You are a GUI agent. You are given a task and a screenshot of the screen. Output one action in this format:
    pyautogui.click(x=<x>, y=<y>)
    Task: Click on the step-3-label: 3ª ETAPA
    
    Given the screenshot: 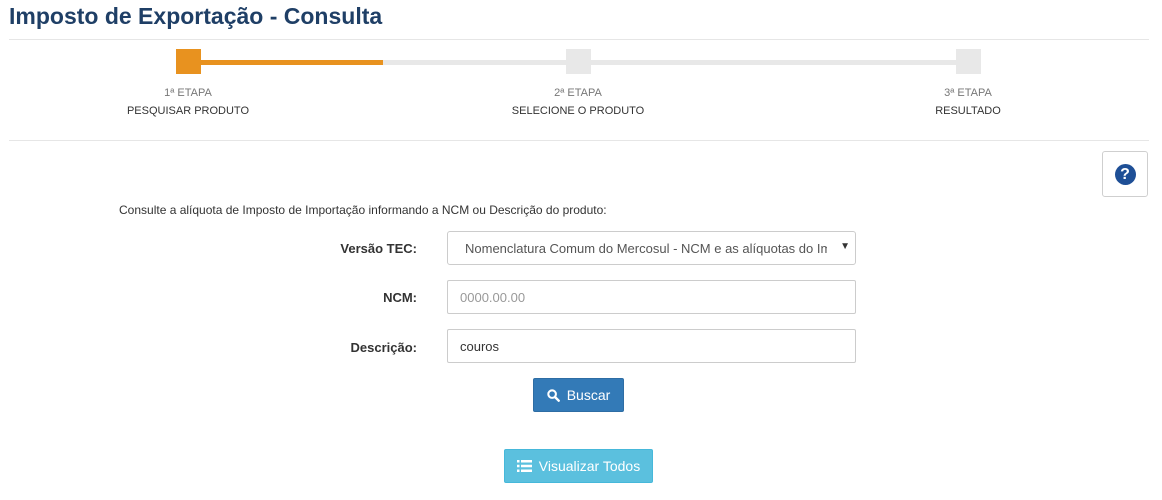 What is the action you would take?
    pyautogui.click(x=968, y=93)
    